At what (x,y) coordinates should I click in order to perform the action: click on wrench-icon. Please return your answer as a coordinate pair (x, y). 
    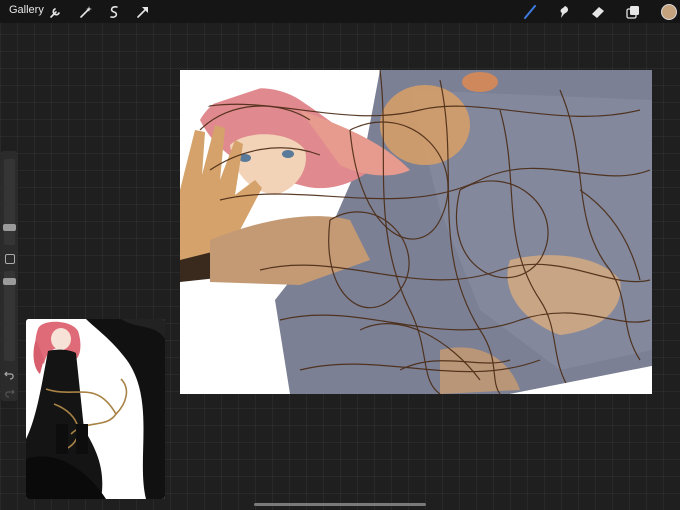
    Looking at the image, I should click on (56, 12).